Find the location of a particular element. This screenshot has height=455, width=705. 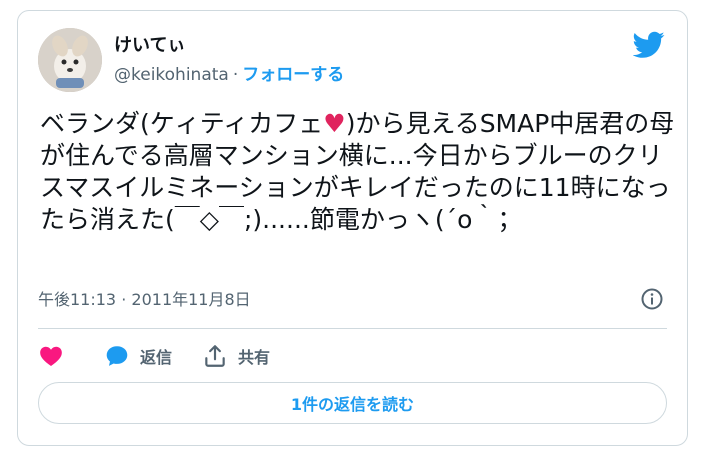

read-replies-button: 1件の返信を読む is located at coordinates (352, 403).